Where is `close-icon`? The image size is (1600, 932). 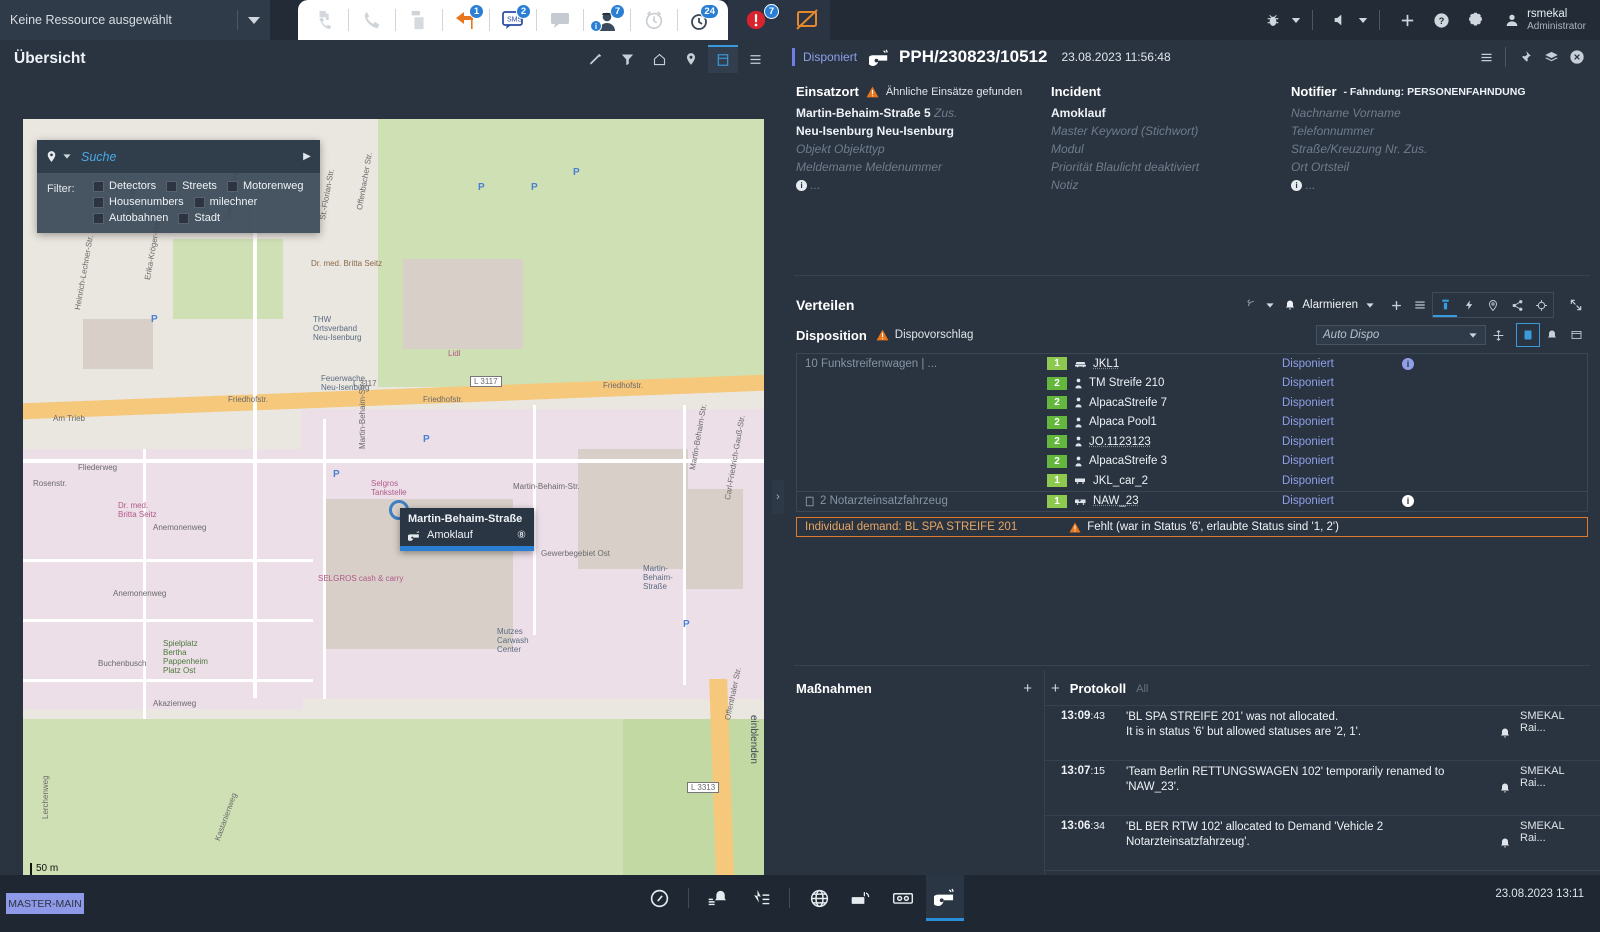 close-icon is located at coordinates (1577, 57).